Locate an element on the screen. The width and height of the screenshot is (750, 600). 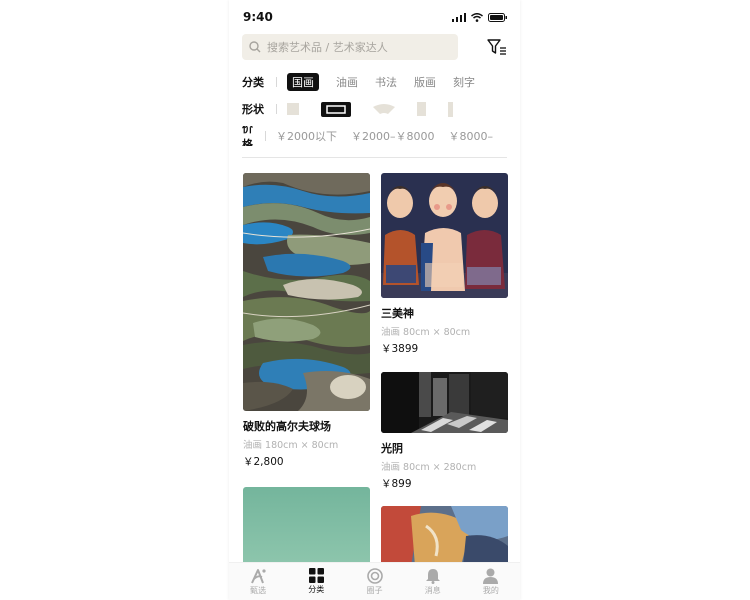
category-filter-row: 分类 国画 油画 书法 版画 刻字 is located at coordinates (374, 82).